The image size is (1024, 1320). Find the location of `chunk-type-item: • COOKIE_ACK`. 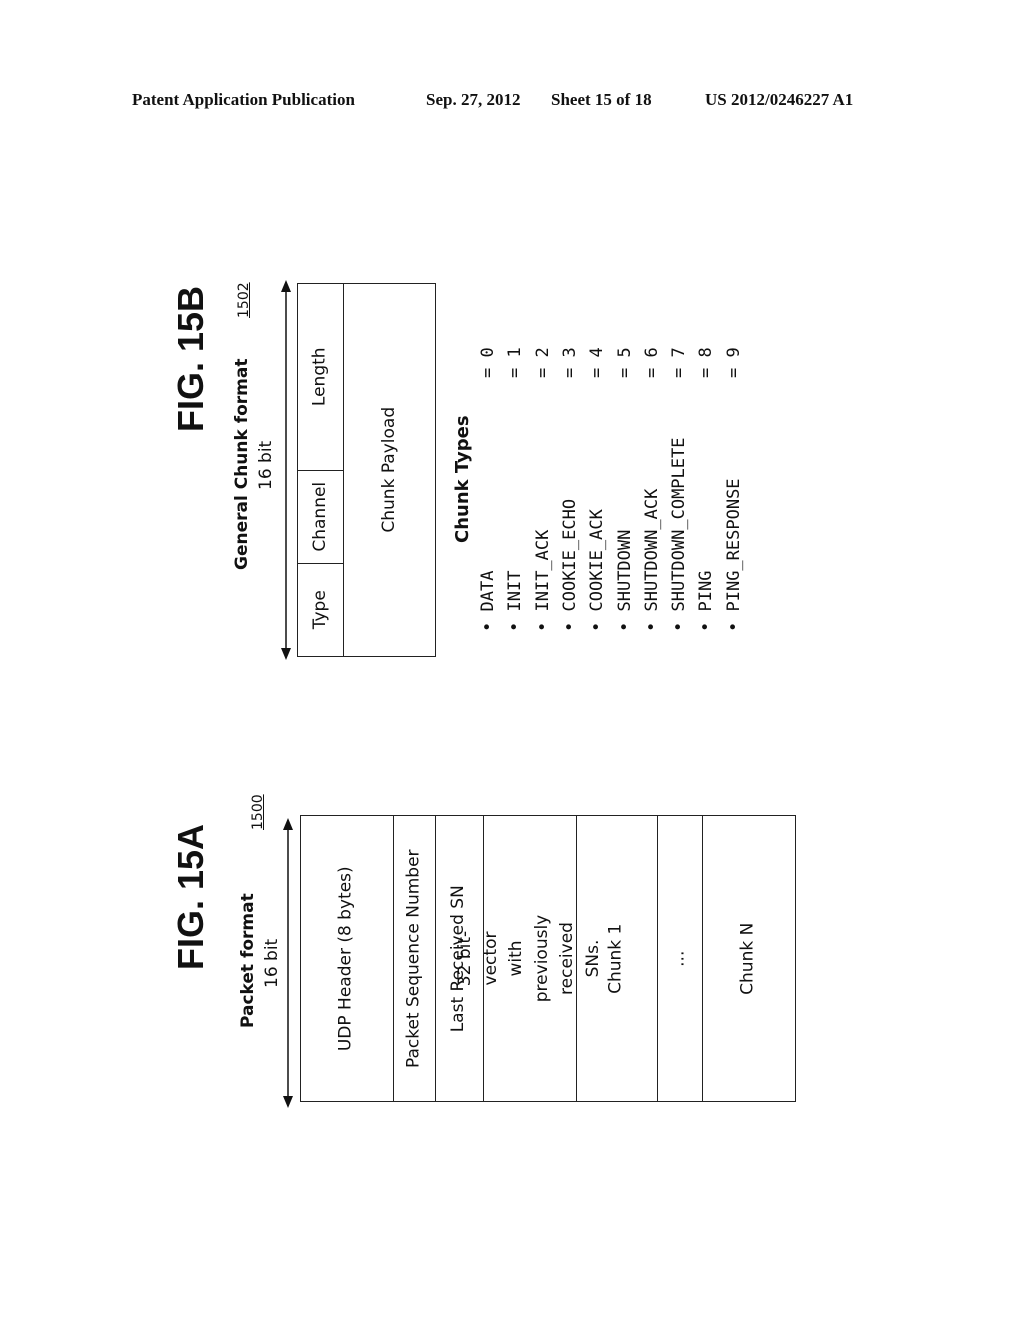

chunk-type-item: • COOKIE_ACK is located at coordinates (597, 570).